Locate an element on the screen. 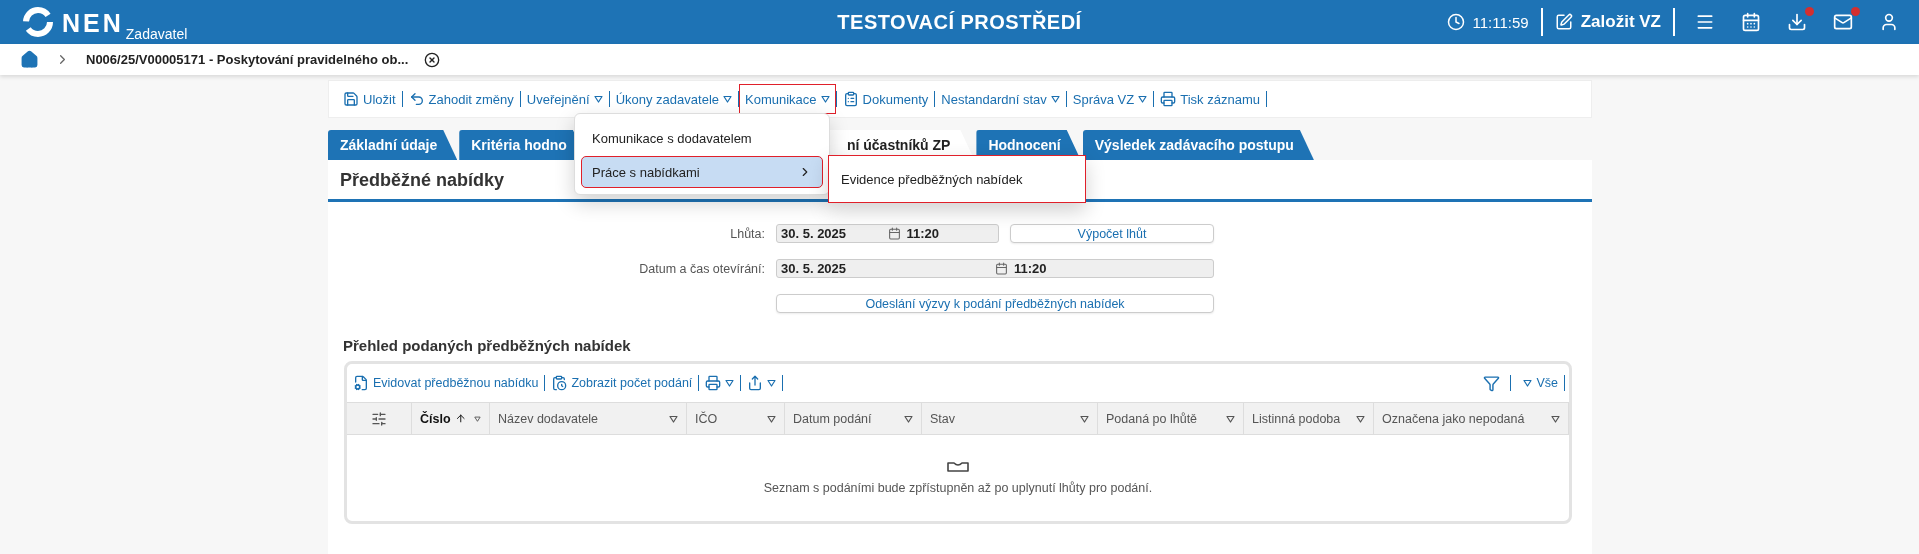  toolbar-button: Tisk záznamu is located at coordinates (1210, 99).